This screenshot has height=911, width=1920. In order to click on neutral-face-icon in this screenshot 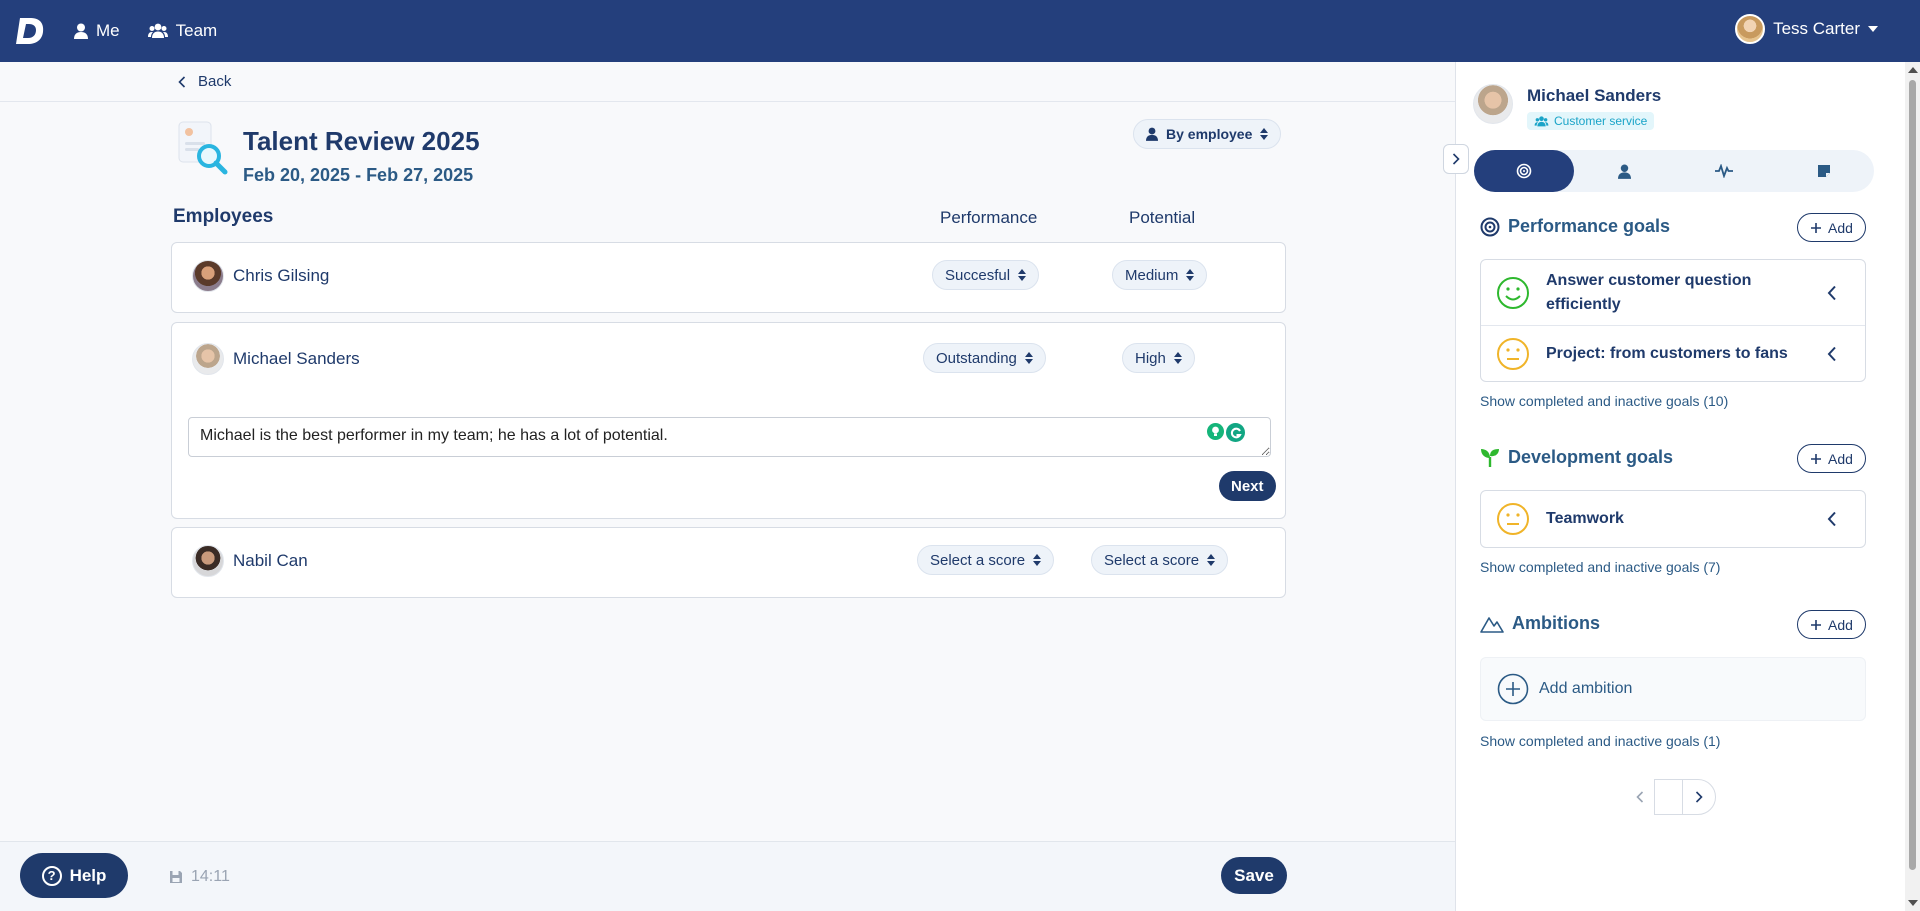, I will do `click(1513, 353)`.